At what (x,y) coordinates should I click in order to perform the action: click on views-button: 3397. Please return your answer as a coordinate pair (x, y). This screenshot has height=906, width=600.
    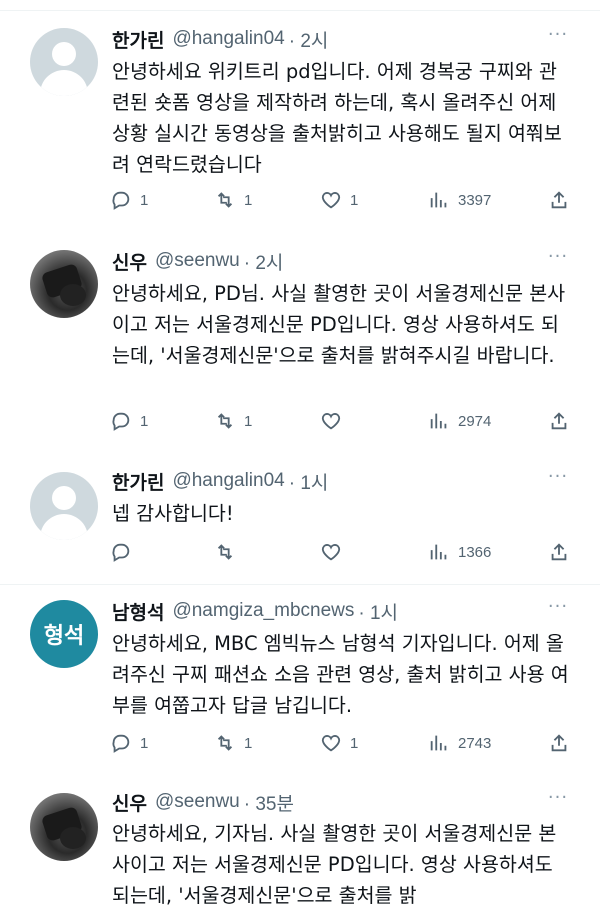
    Looking at the image, I should click on (459, 200).